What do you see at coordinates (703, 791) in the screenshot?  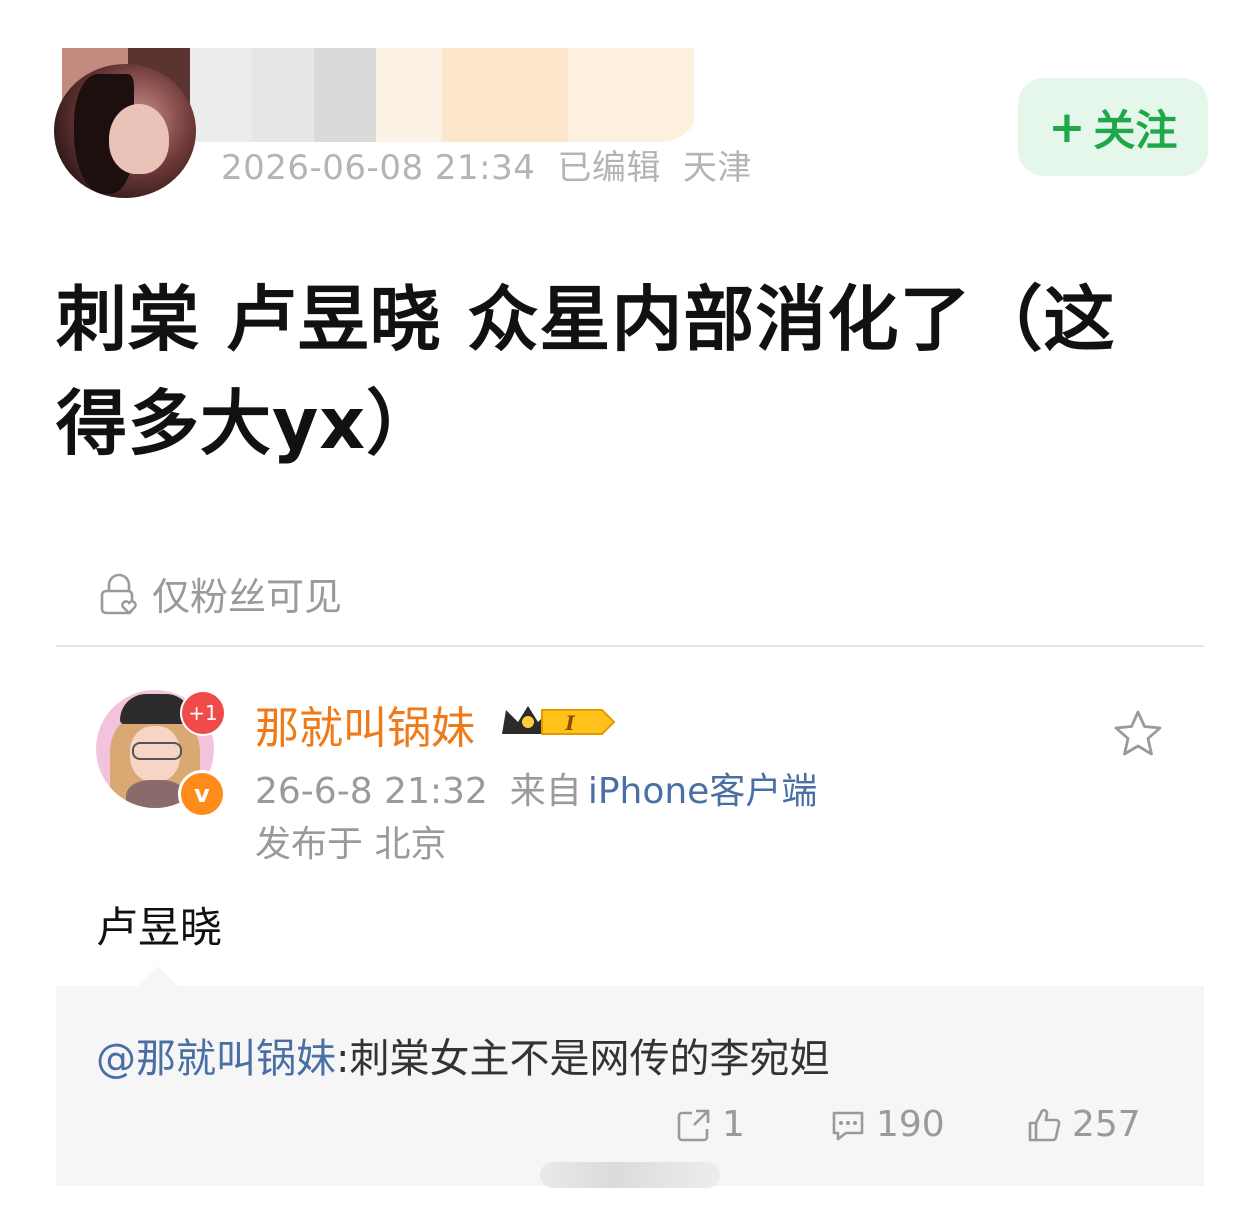 I see `comment-client: iPhone客户端` at bounding box center [703, 791].